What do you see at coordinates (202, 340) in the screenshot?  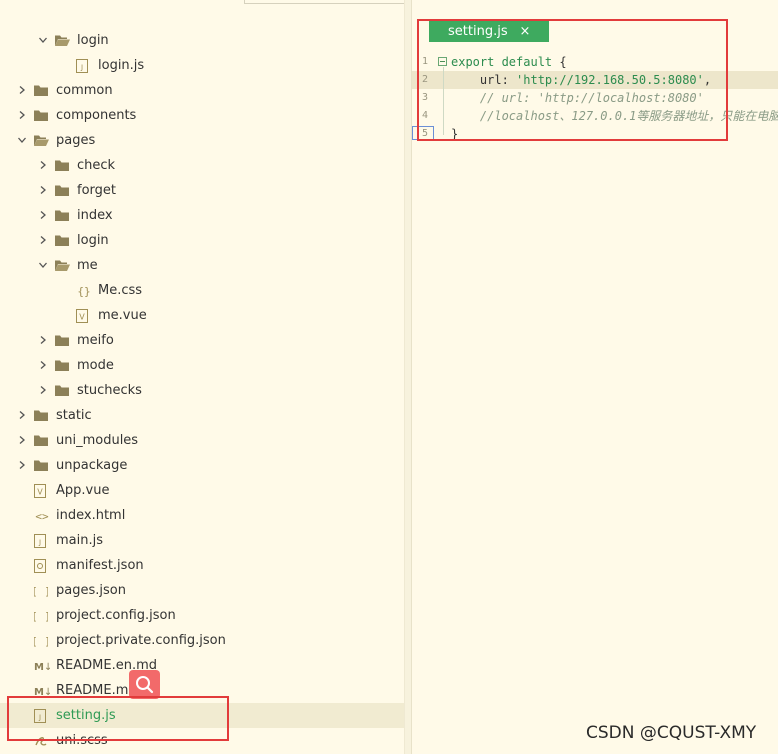 I see `folder-item-meifo: meifo` at bounding box center [202, 340].